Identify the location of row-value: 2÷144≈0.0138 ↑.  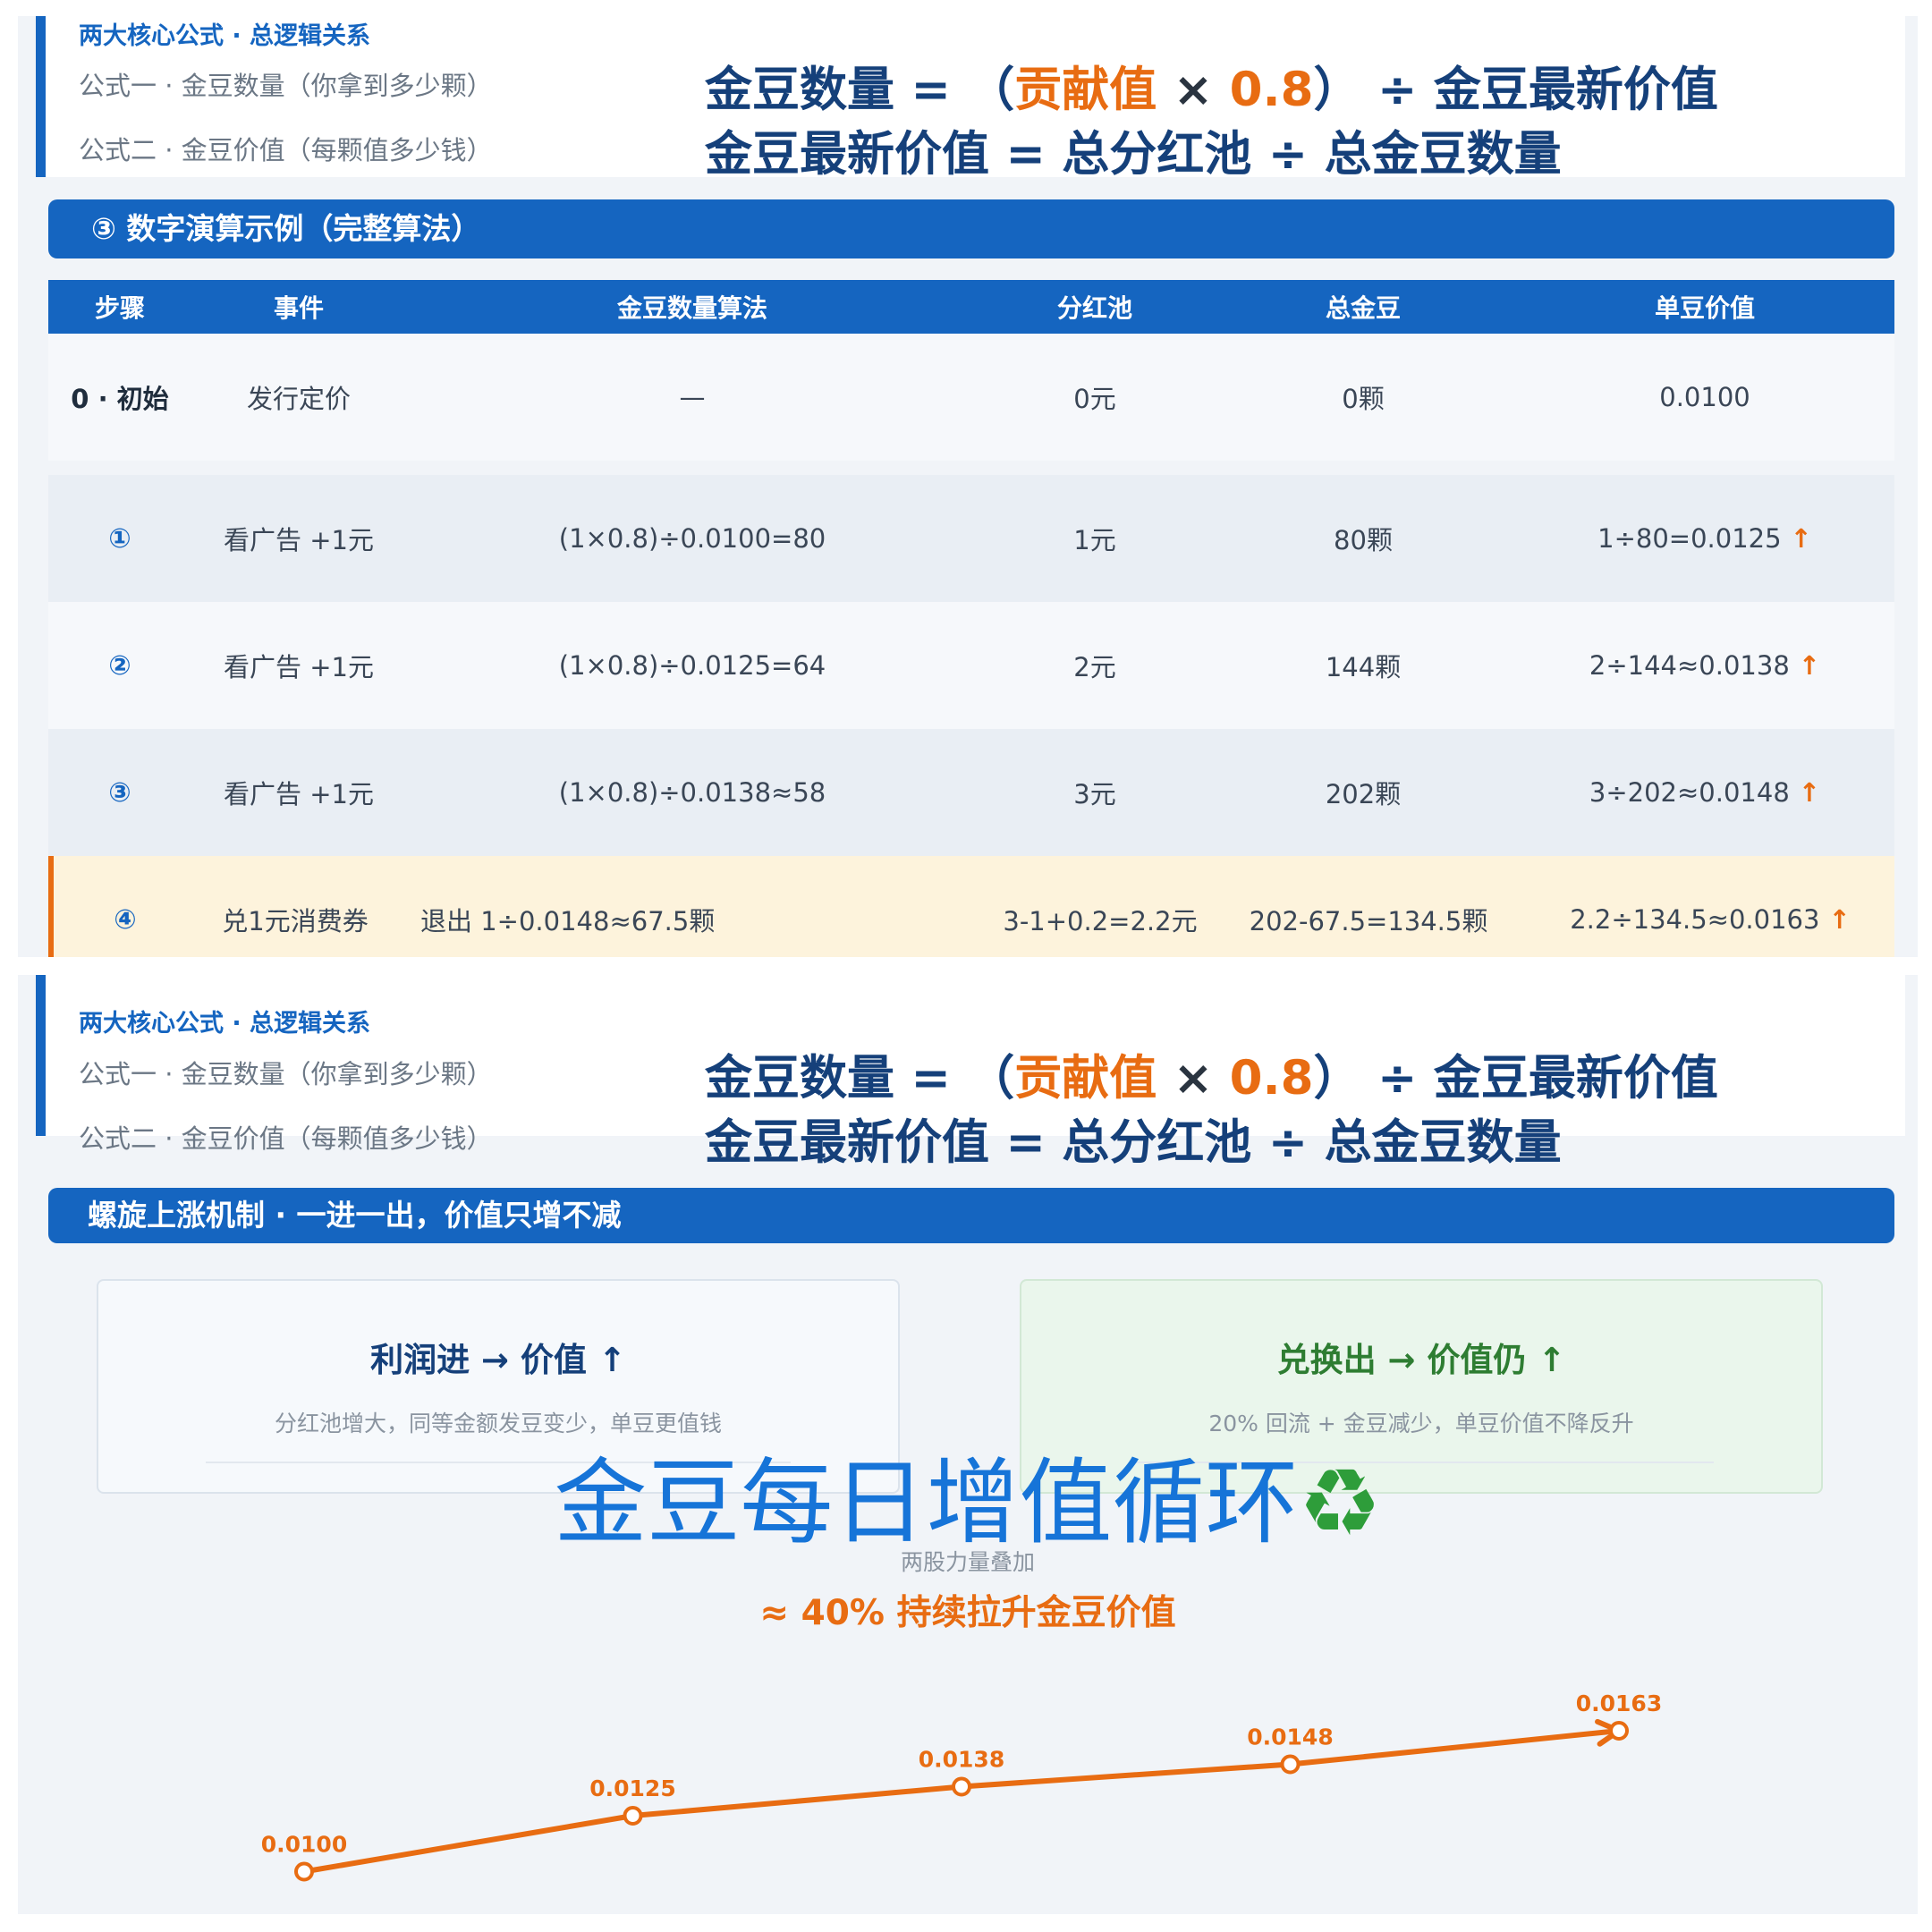
(1704, 665).